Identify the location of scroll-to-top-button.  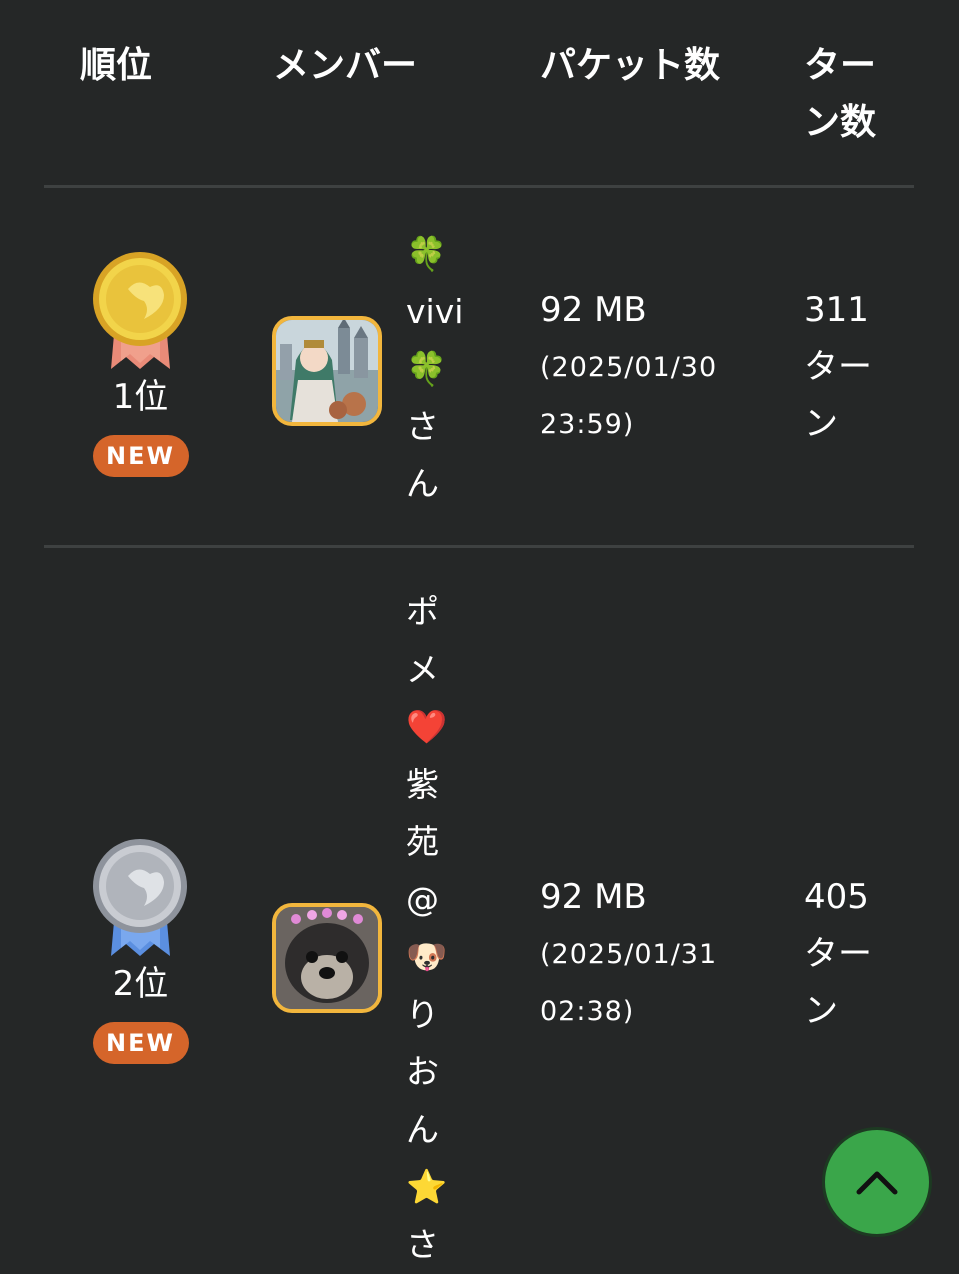
(877, 1182).